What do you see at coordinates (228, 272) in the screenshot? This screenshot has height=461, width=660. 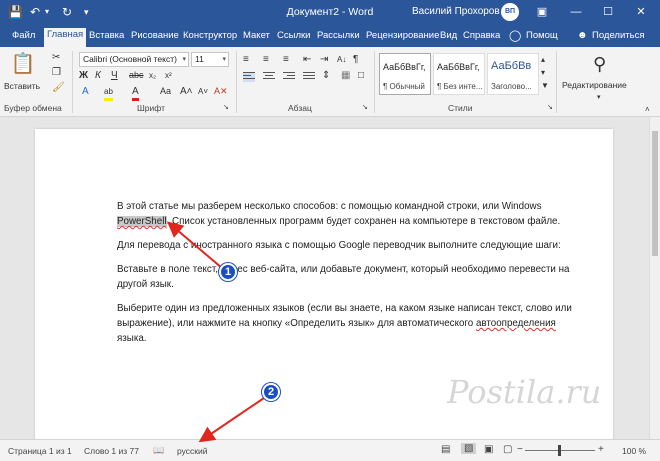 I see `annotation-badge-1: 1` at bounding box center [228, 272].